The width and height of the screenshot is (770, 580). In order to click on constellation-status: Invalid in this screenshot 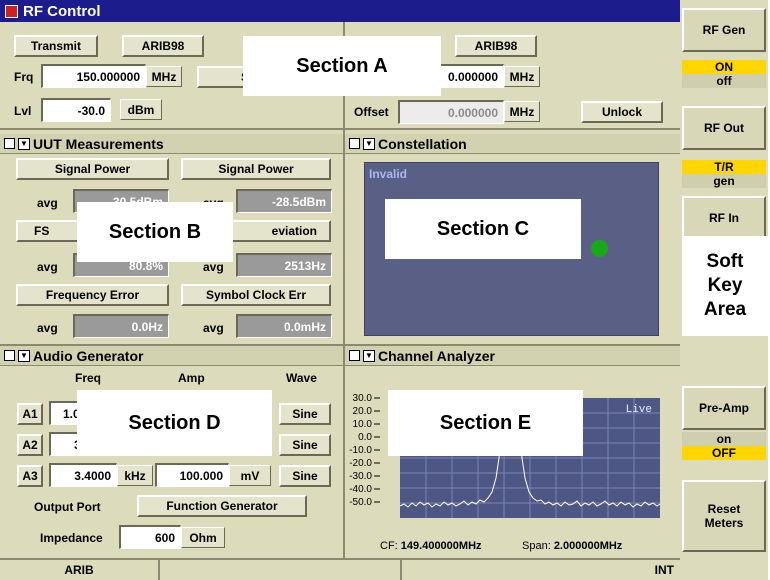, I will do `click(388, 174)`.